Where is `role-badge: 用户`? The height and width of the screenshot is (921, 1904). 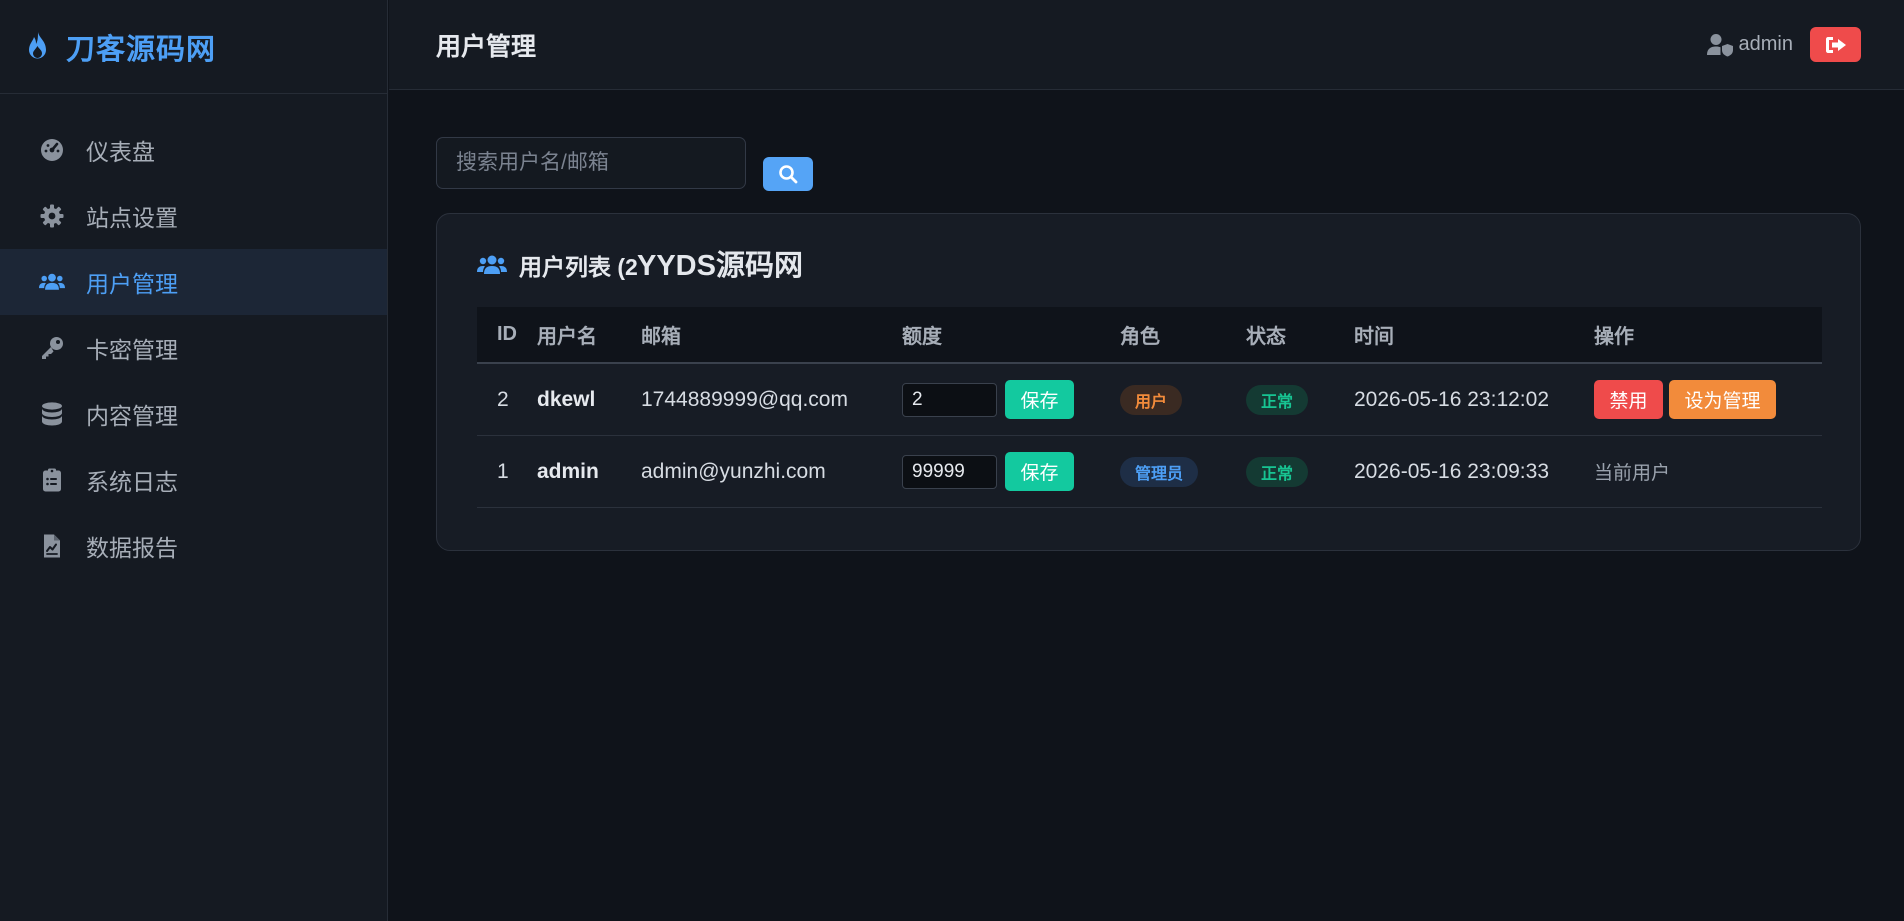
role-badge: 用户 is located at coordinates (1151, 399).